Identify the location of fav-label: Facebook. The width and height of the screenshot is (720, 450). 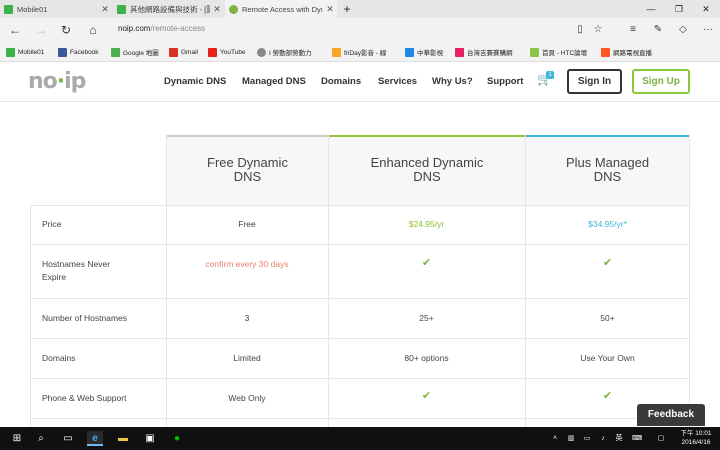
(84, 52).